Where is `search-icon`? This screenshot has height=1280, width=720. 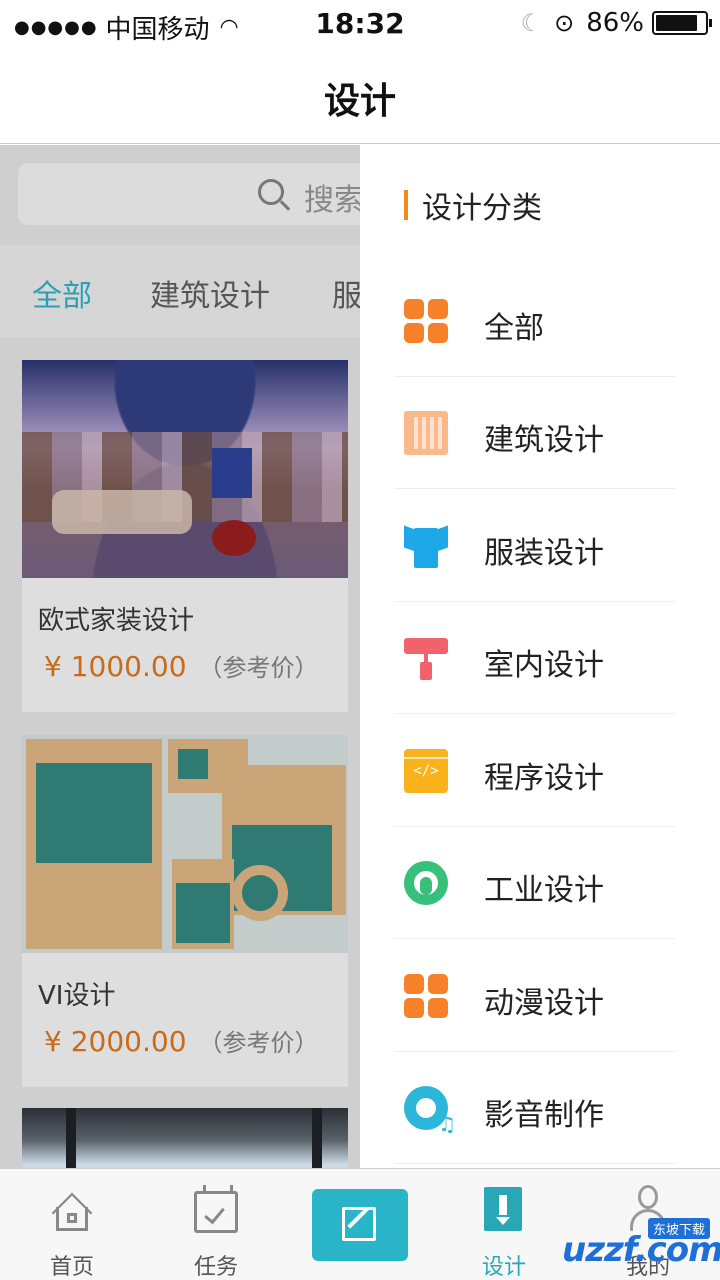 search-icon is located at coordinates (271, 192).